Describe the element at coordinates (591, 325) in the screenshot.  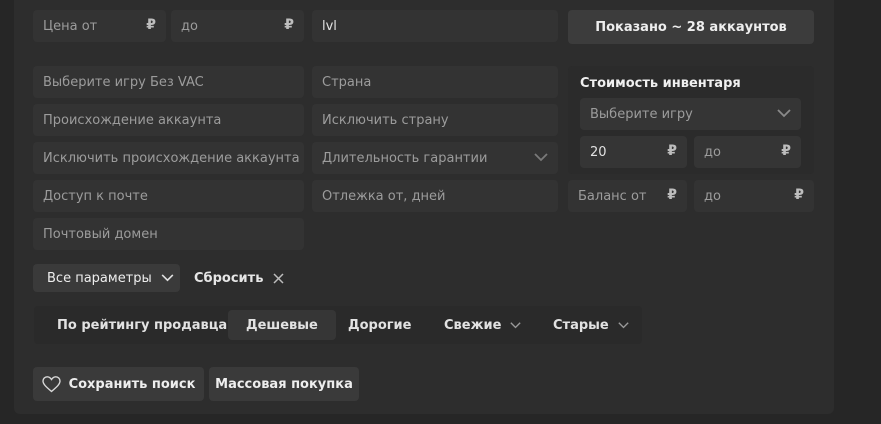
I see `sort-old: Старые` at that location.